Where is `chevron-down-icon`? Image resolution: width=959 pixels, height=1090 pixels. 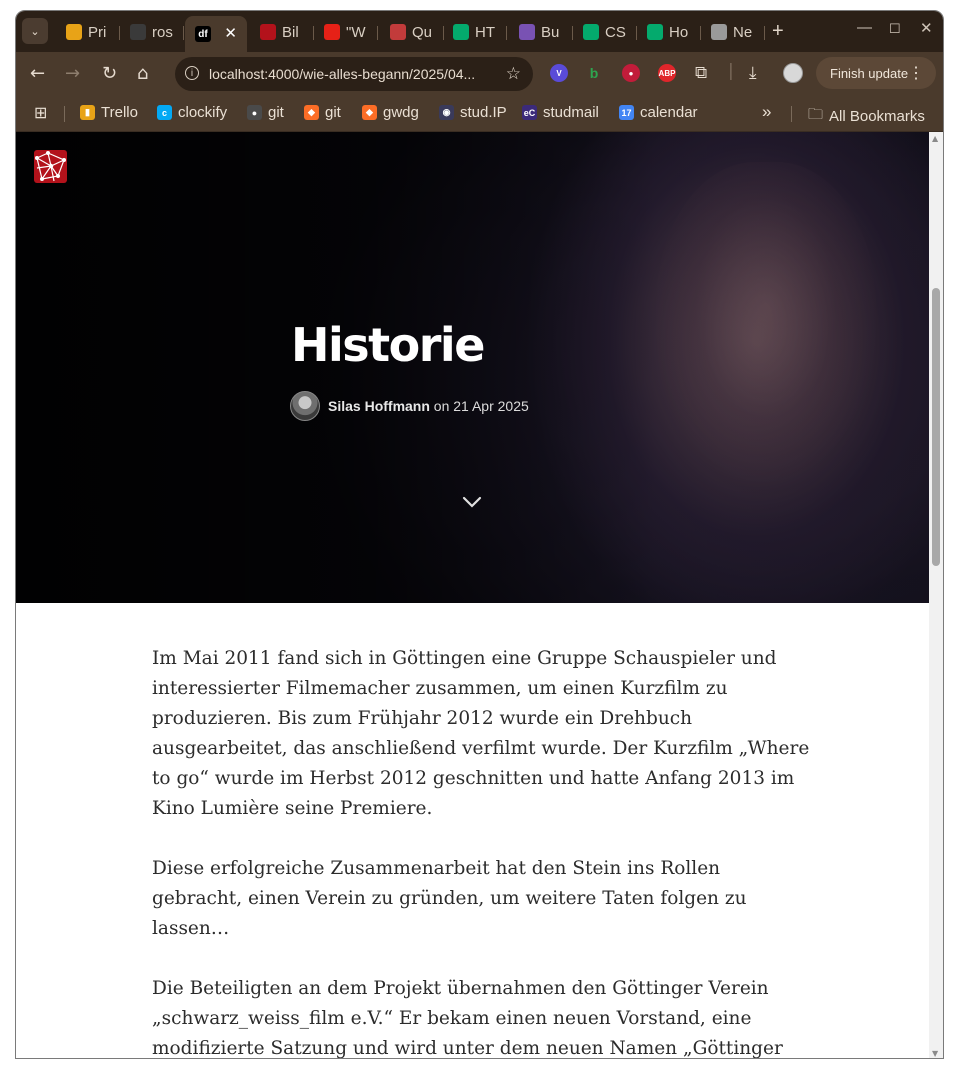
chevron-down-icon is located at coordinates (472, 502).